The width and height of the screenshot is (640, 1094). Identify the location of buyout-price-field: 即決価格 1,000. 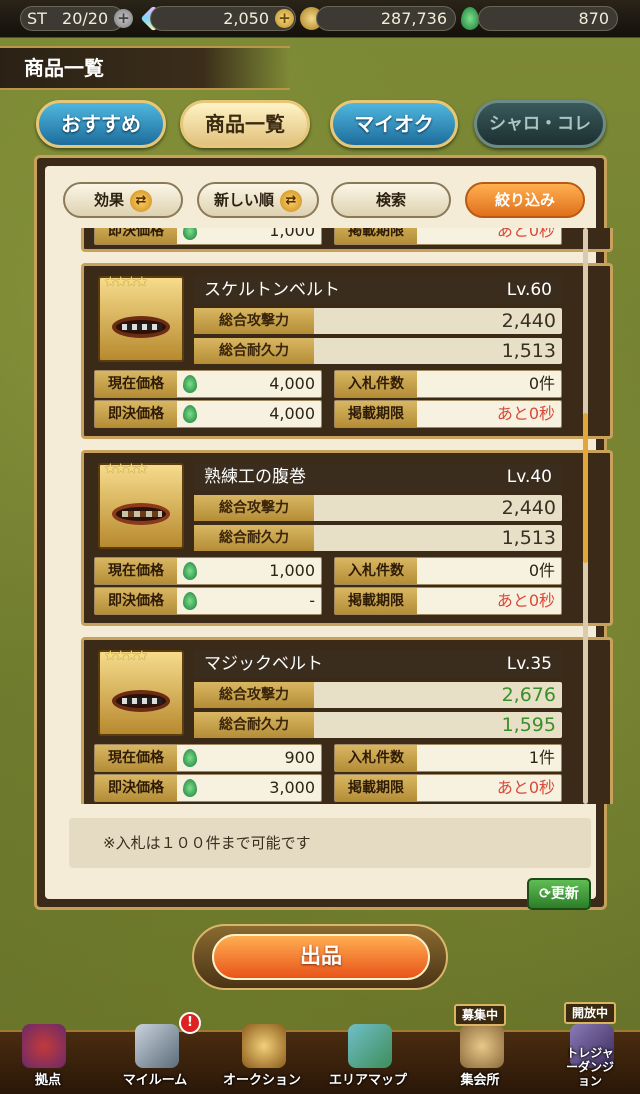
(208, 236).